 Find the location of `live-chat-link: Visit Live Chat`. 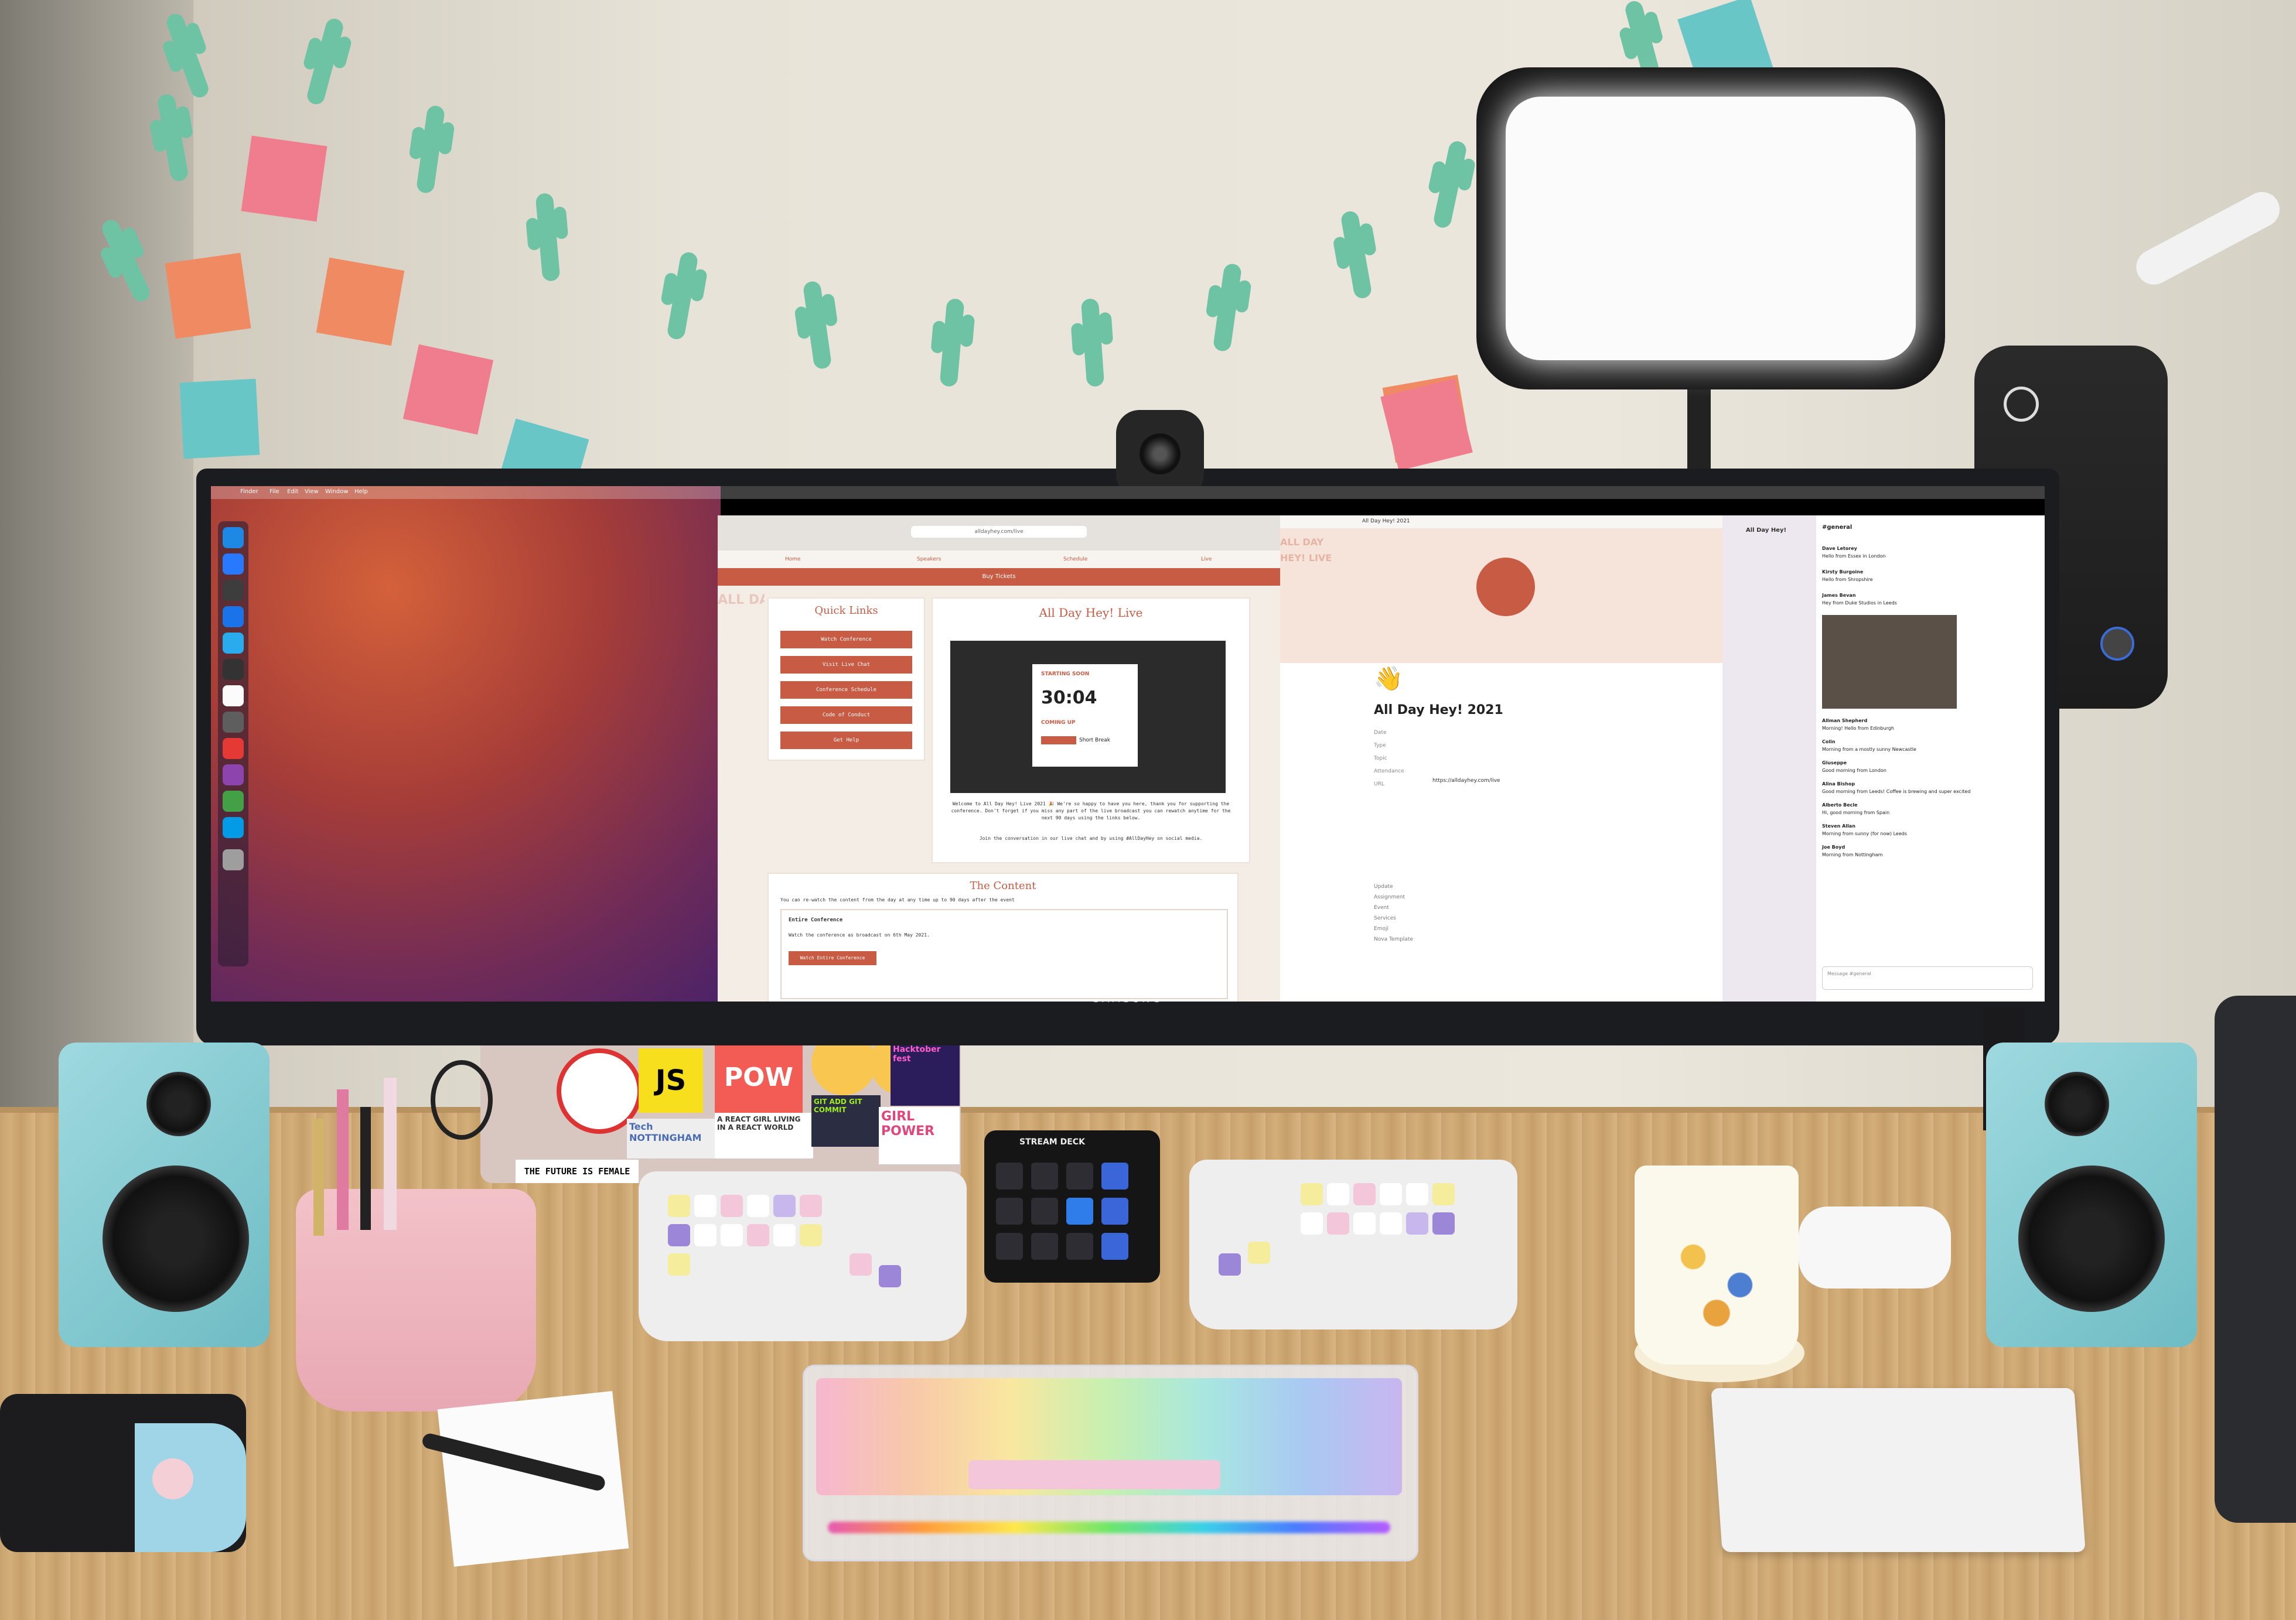

live-chat-link: Visit Live Chat is located at coordinates (846, 665).